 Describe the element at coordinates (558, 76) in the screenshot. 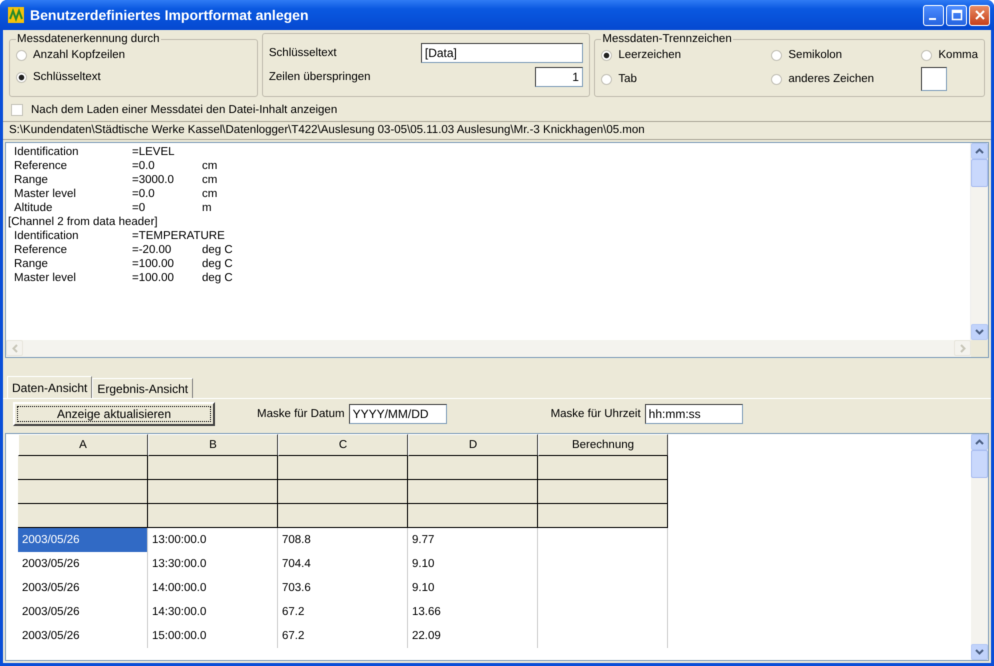

I see `skip-lines-field: 1` at that location.